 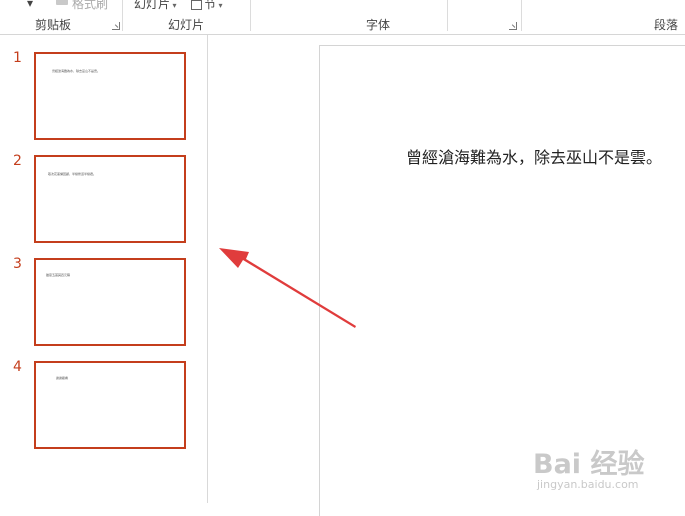 I want to click on watermark-logo: Bai 经验, so click(x=589, y=464).